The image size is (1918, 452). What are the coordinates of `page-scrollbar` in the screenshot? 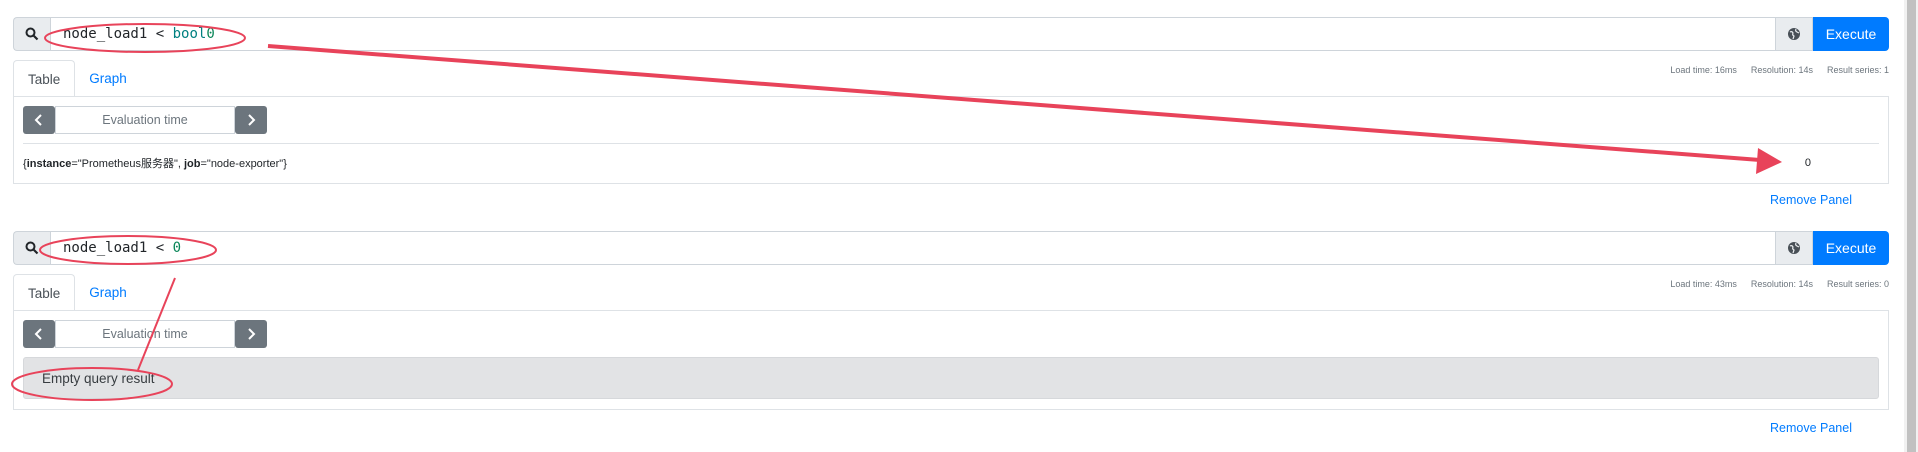 It's located at (1911, 226).